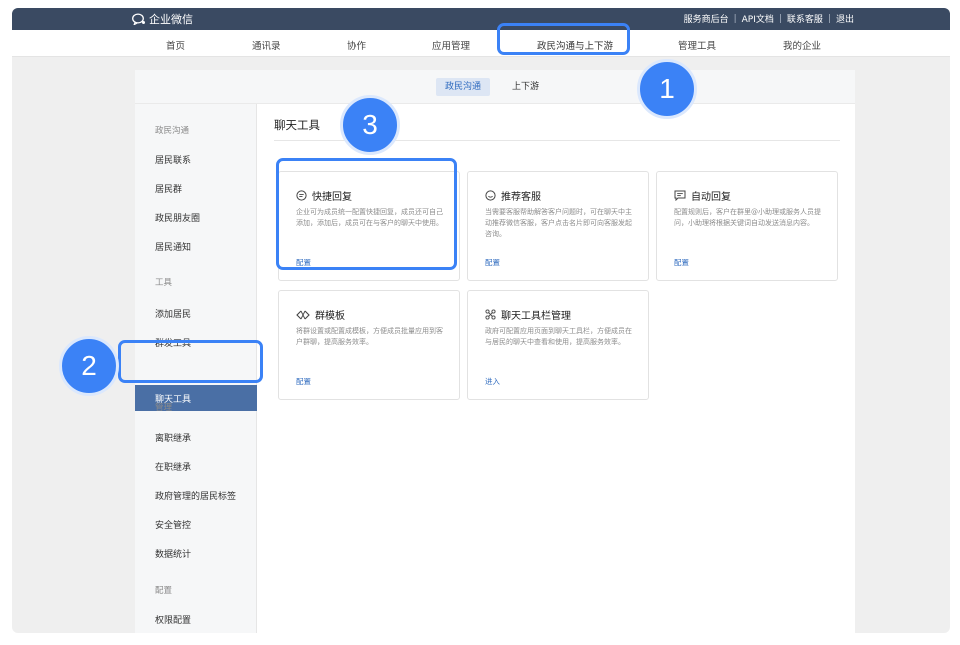 The height and width of the screenshot is (645, 960). Describe the element at coordinates (525, 87) in the screenshot. I see `subtab-upstream-downstream: 上下游` at that location.